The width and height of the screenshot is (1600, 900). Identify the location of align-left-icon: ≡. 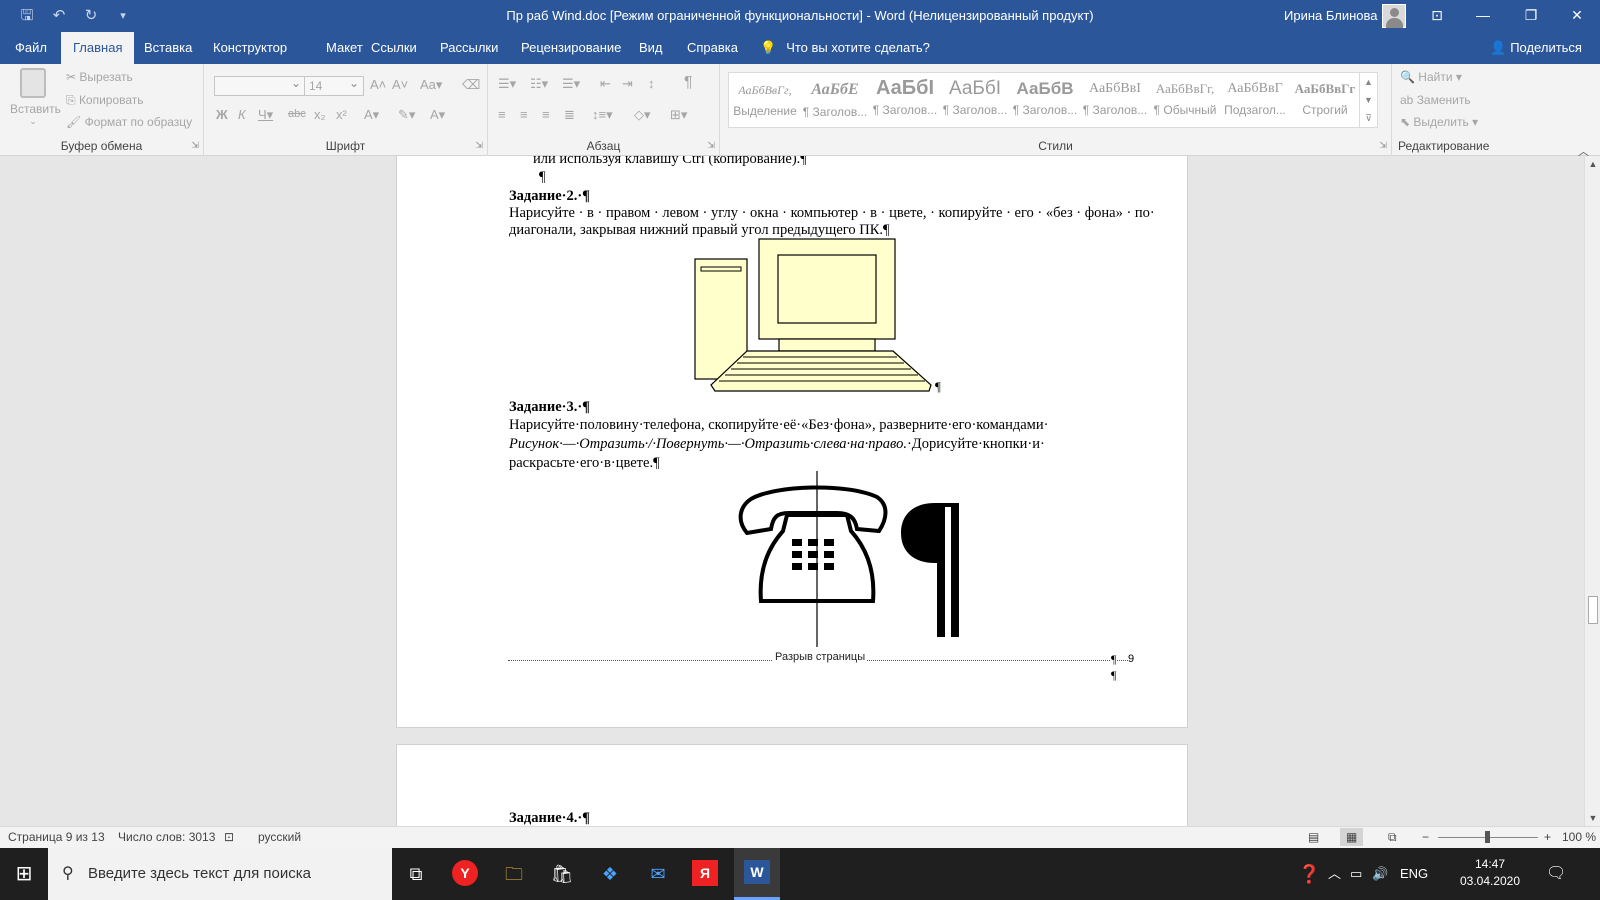
(502, 114).